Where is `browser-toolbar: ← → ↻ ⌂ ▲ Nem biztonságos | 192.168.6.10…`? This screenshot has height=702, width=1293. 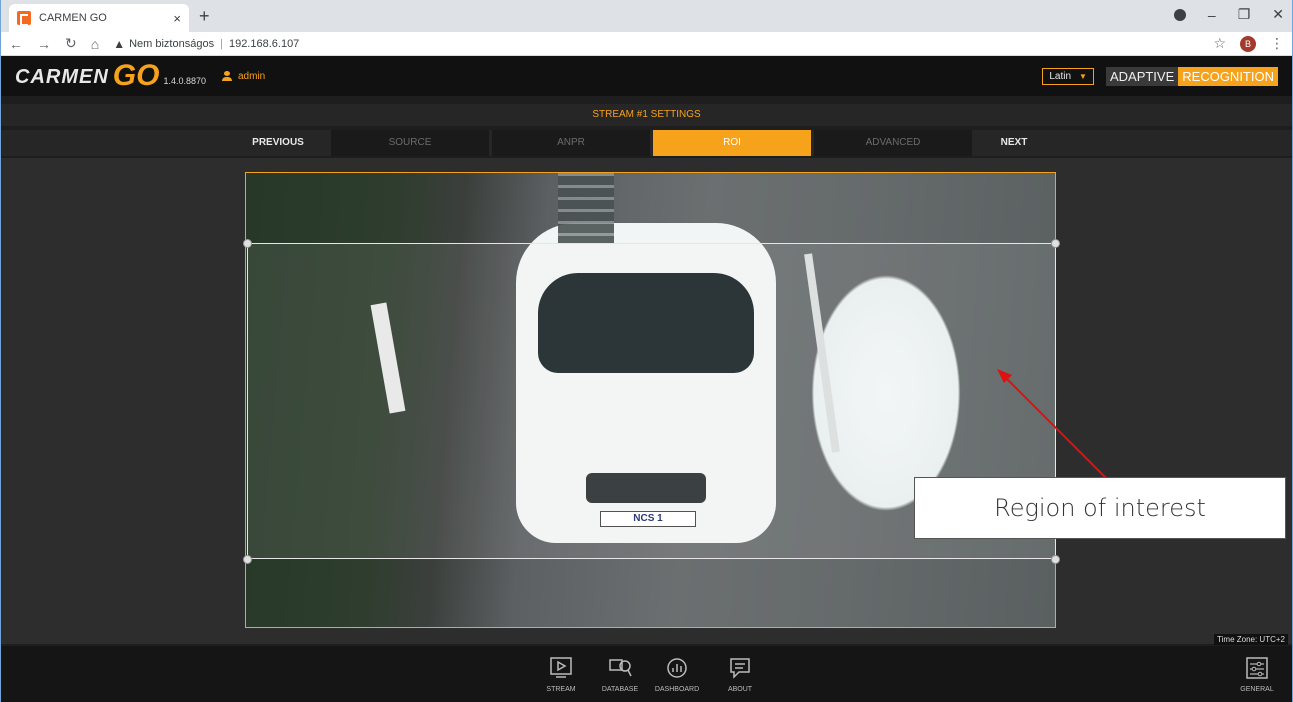 browser-toolbar: ← → ↻ ⌂ ▲ Nem biztonságos | 192.168.6.10… is located at coordinates (646, 44).